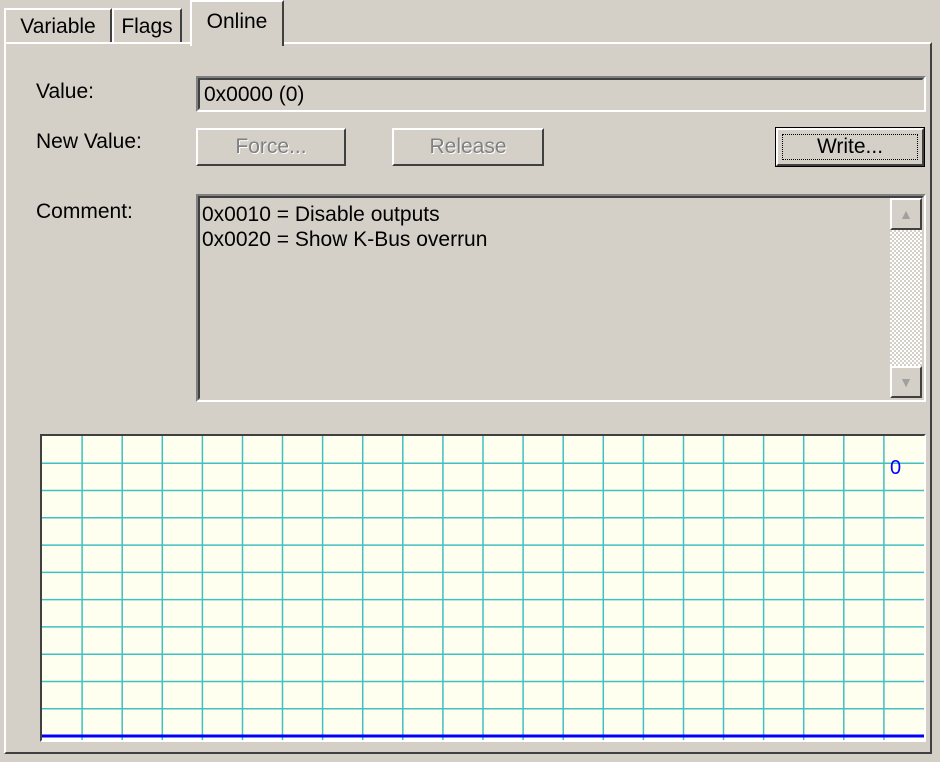 The height and width of the screenshot is (762, 940). Describe the element at coordinates (895, 468) in the screenshot. I see `graph-current-value: 0` at that location.